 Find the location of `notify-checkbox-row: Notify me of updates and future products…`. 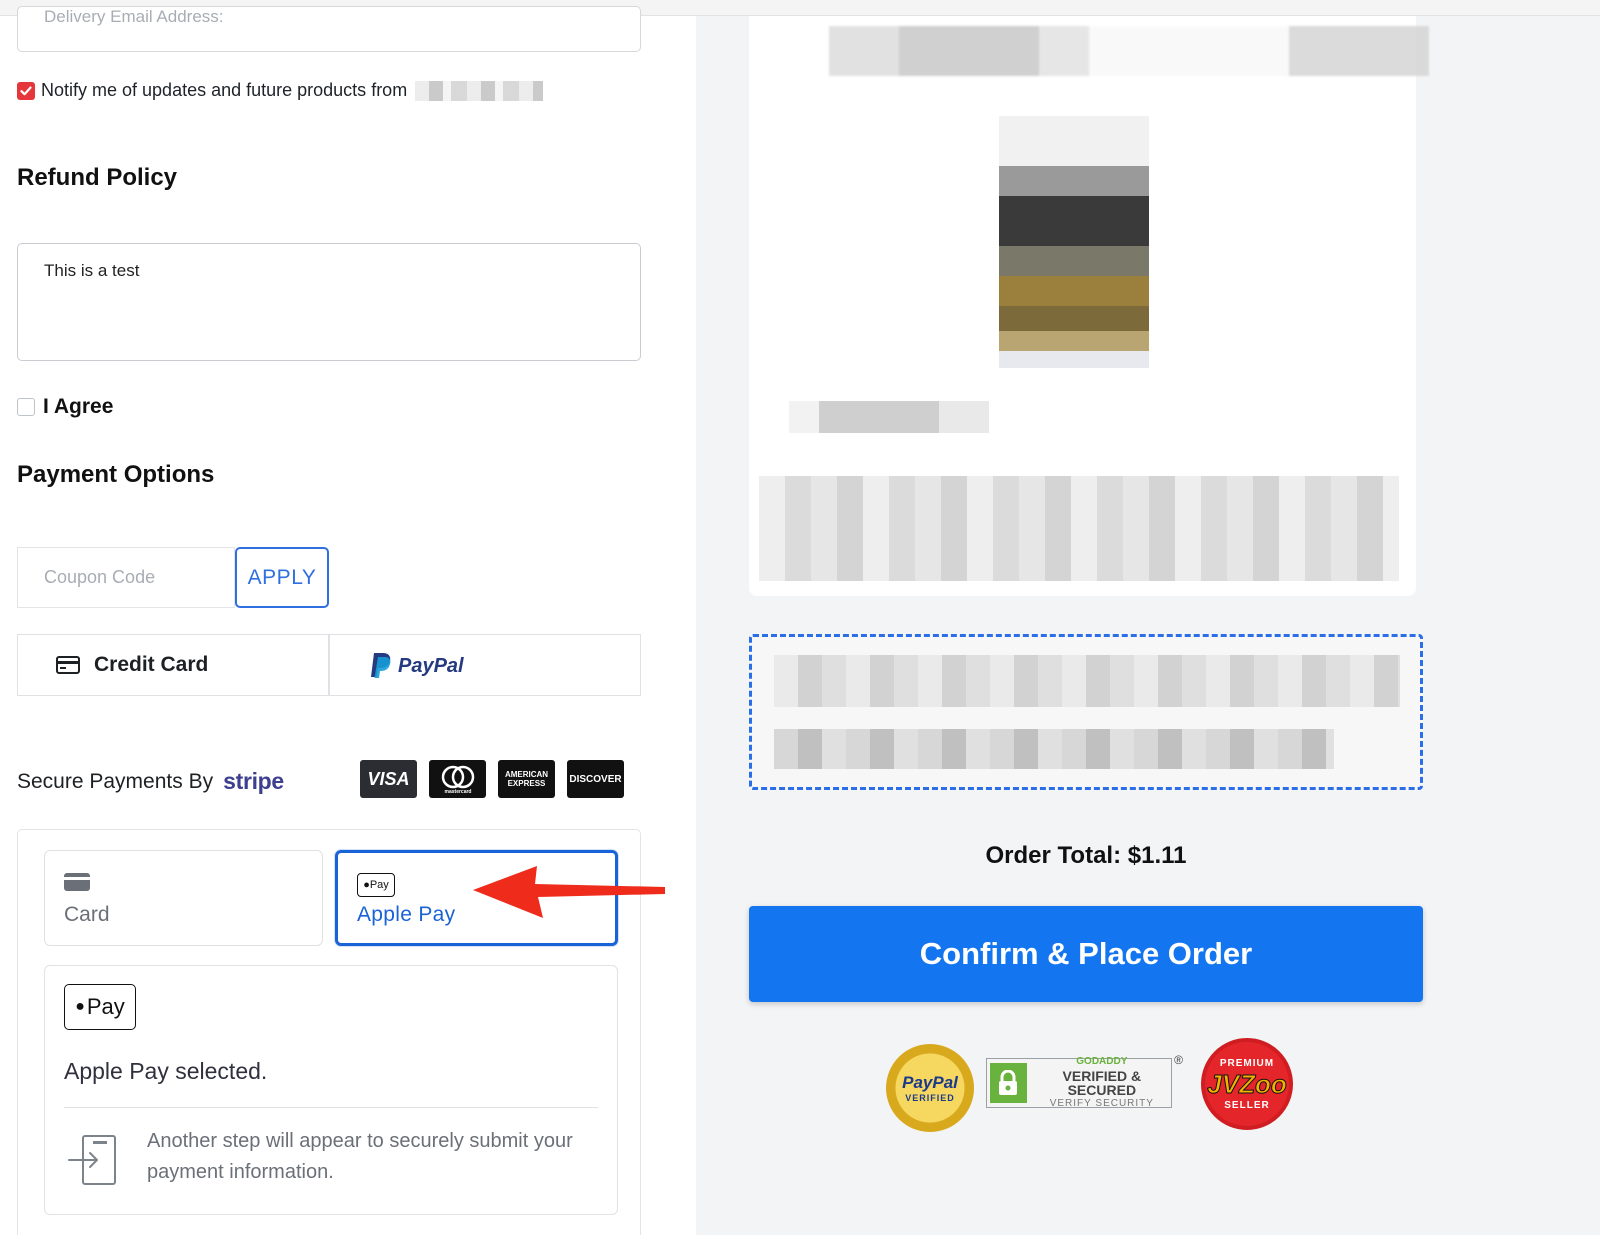

notify-checkbox-row: Notify me of updates and future products… is located at coordinates (280, 90).